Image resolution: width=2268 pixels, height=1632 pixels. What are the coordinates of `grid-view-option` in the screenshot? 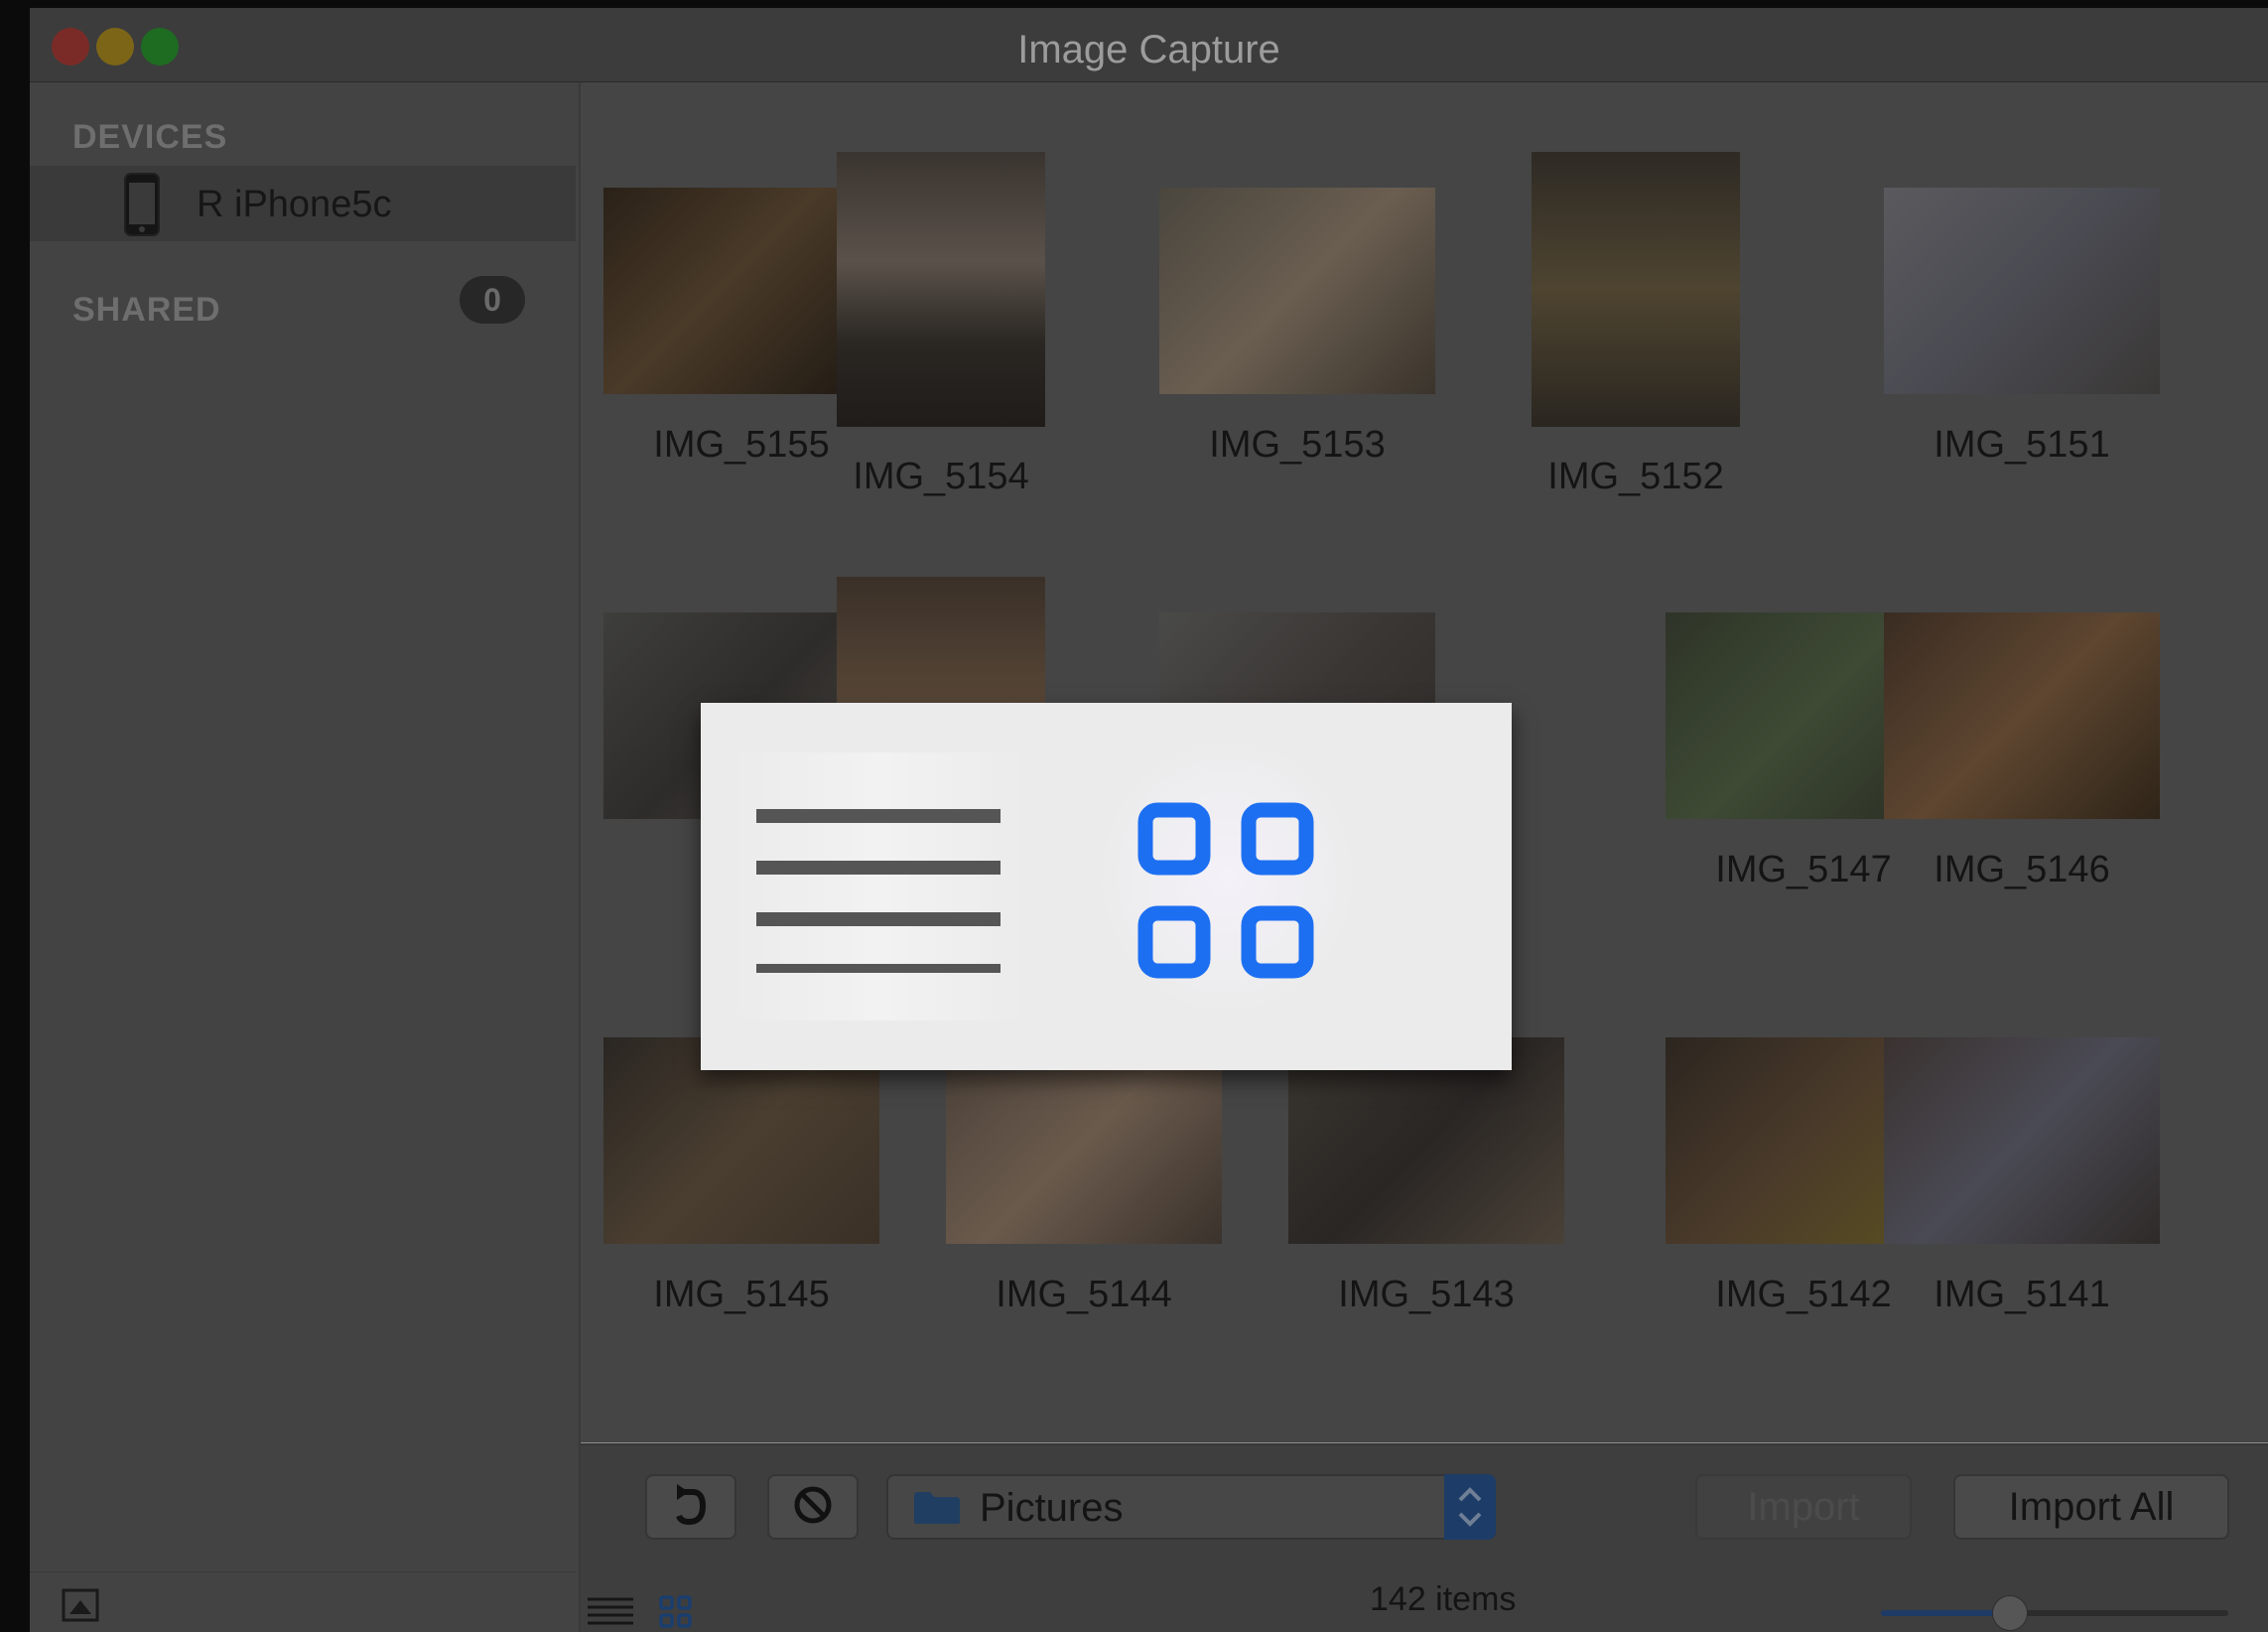 It's located at (1227, 876).